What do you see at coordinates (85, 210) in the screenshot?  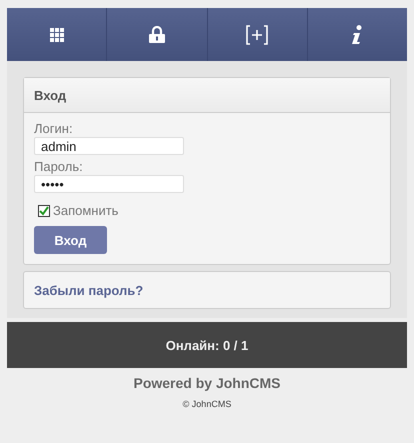 I see `checkbox-label: Запомнить` at bounding box center [85, 210].